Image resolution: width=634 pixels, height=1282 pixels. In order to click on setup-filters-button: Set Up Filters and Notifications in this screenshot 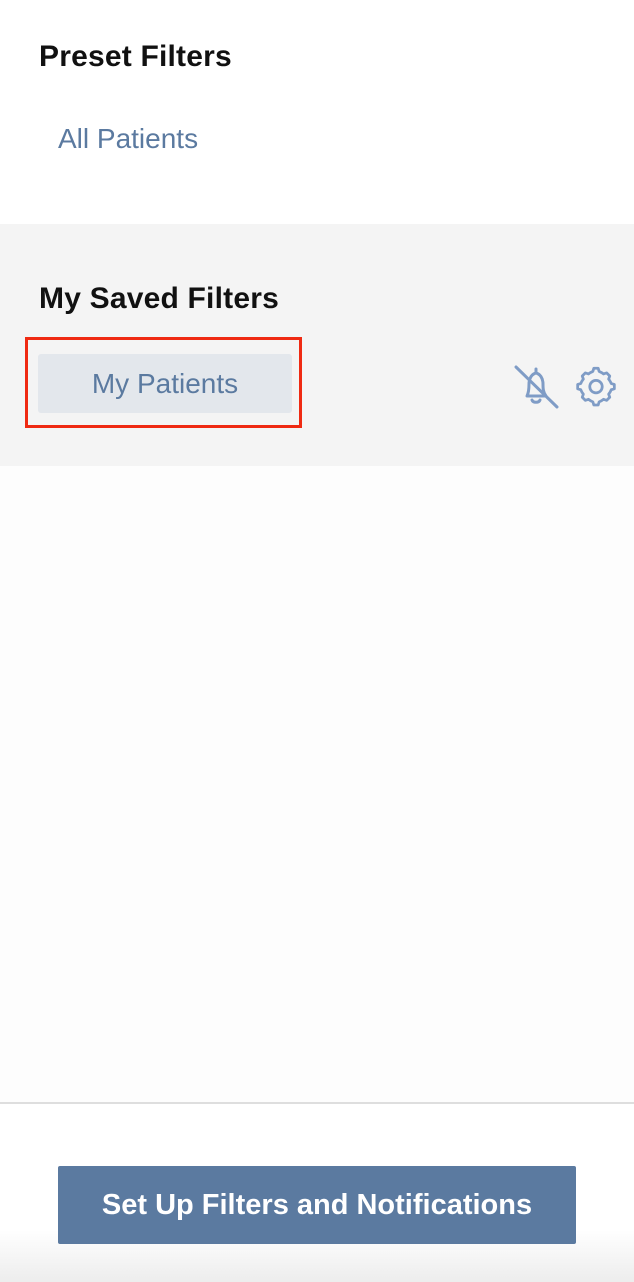, I will do `click(317, 1205)`.